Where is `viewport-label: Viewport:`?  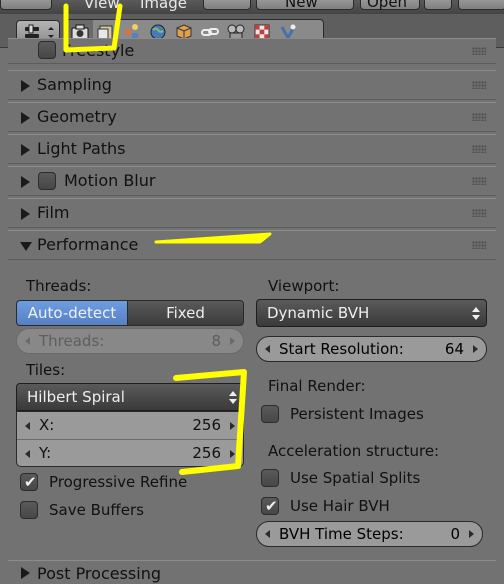
viewport-label: Viewport: is located at coordinates (304, 286).